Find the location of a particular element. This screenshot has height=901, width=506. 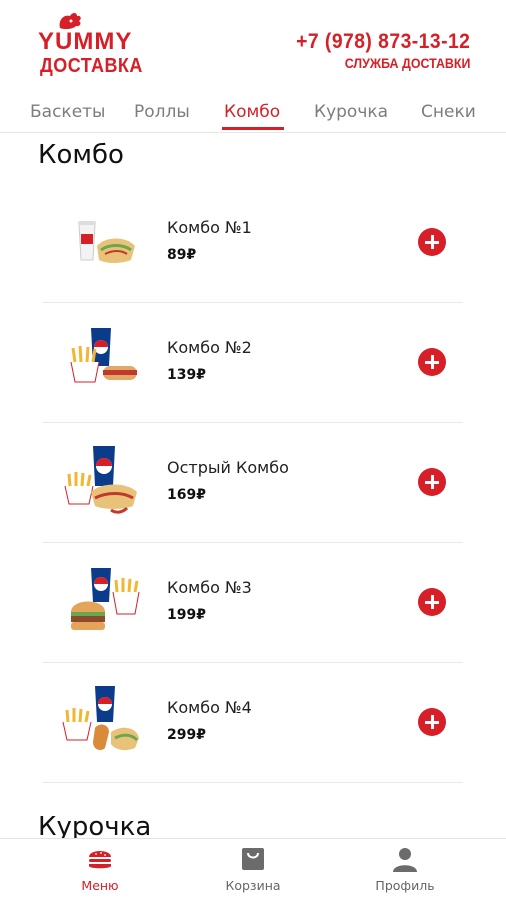

phone-number: +7 (978) 873-13-12 is located at coordinates (383, 42).